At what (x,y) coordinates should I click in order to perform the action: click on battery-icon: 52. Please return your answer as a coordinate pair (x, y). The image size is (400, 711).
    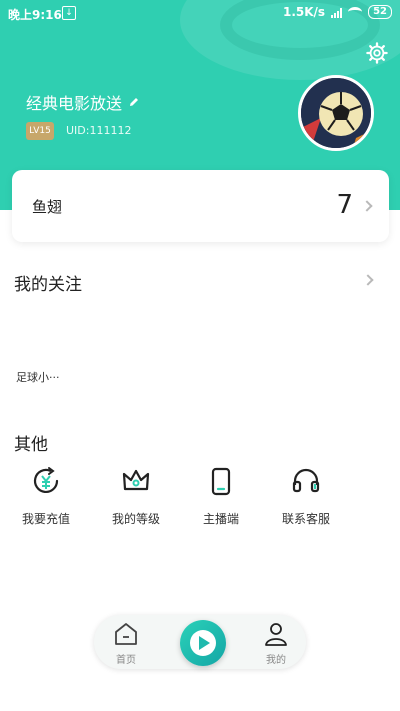
    Looking at the image, I should click on (380, 12).